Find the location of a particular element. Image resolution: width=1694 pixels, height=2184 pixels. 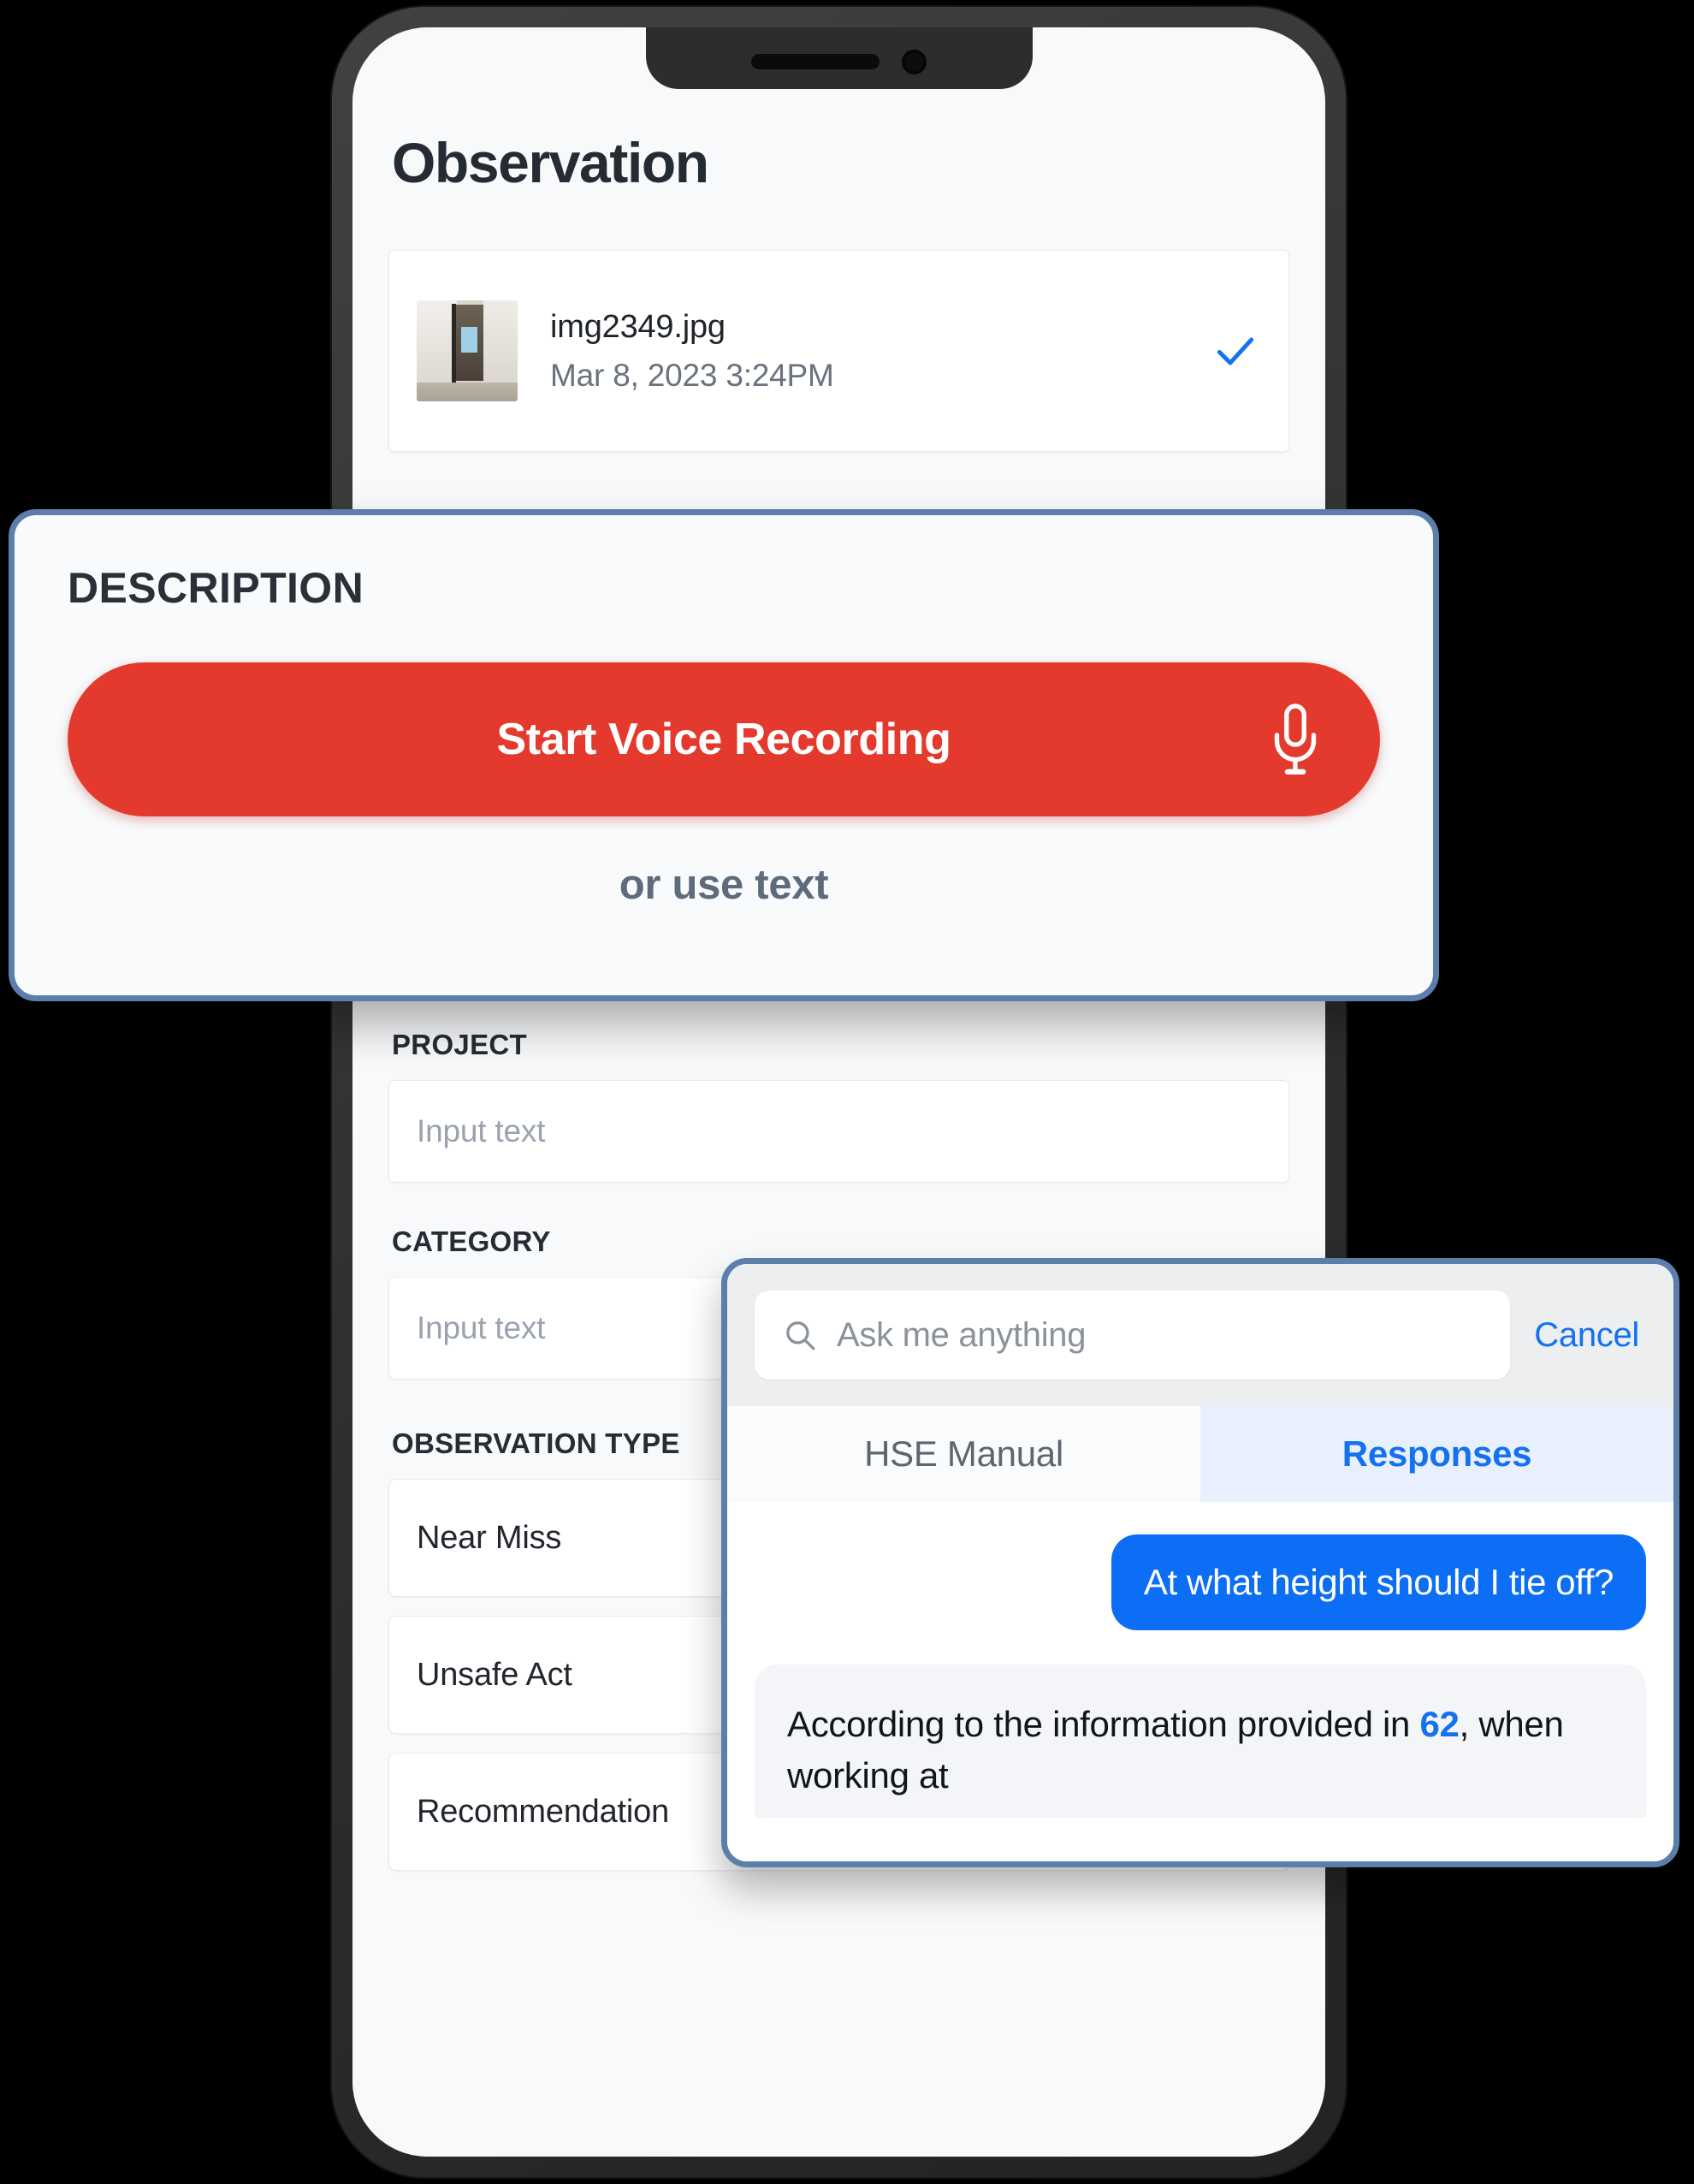

speaker-grille-icon is located at coordinates (815, 62).